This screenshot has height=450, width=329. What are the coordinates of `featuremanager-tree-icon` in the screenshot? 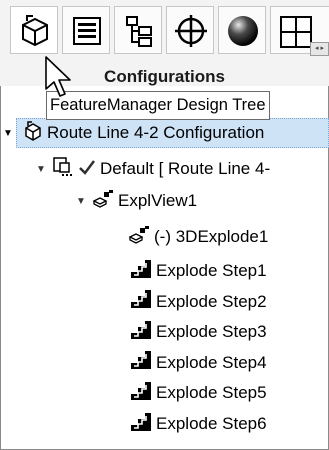 It's located at (35, 31).